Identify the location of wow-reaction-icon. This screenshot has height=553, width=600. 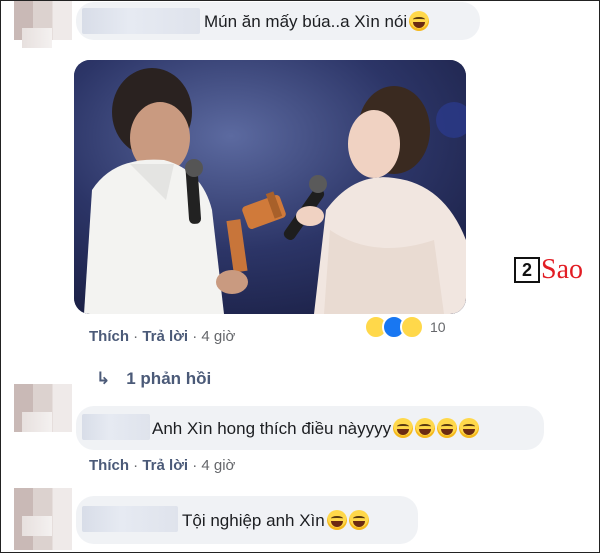
(412, 327).